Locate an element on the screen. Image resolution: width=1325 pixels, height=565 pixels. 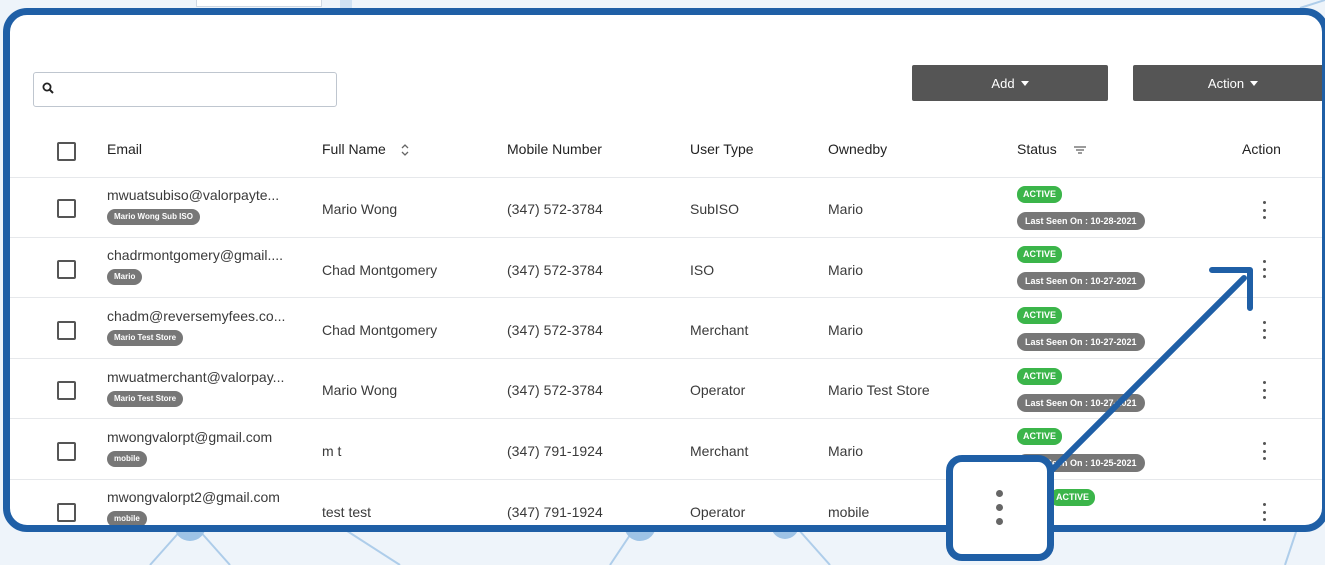
email-cell: mwongvalorpt@gmail.com is located at coordinates (190, 437).